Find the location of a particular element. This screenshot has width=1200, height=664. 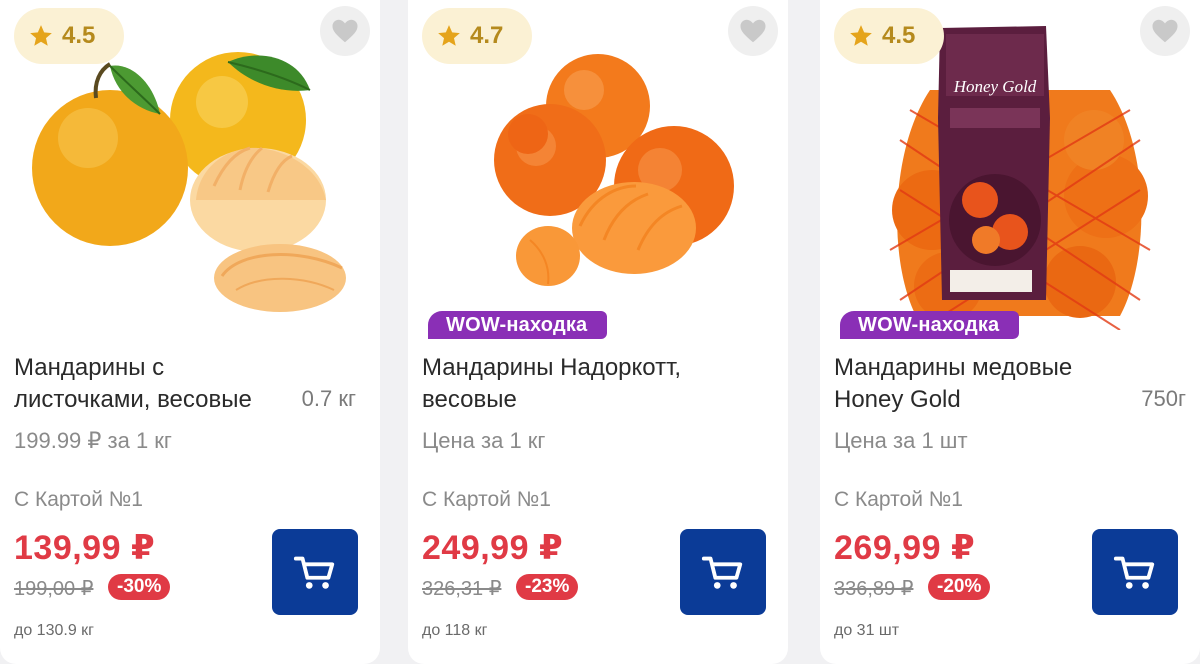

discount-badge: -30% is located at coordinates (139, 587).